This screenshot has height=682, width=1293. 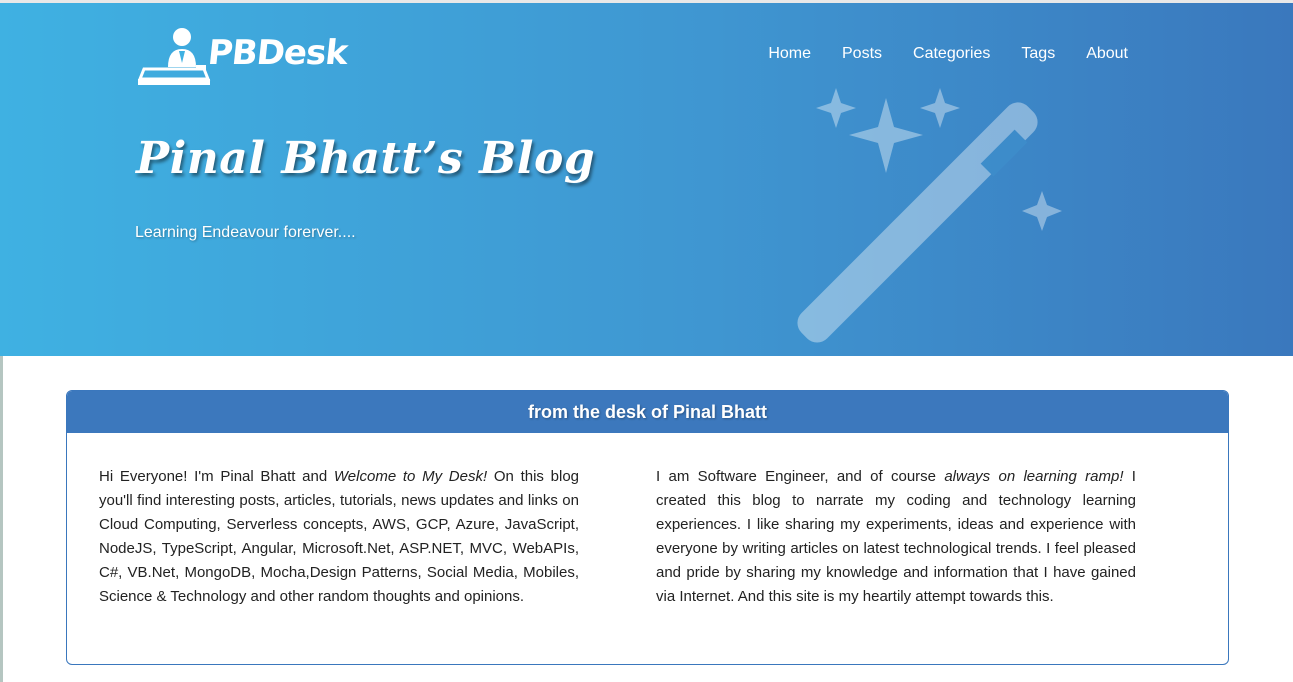 I want to click on site-logo: PBDesk, so click(x=243, y=55).